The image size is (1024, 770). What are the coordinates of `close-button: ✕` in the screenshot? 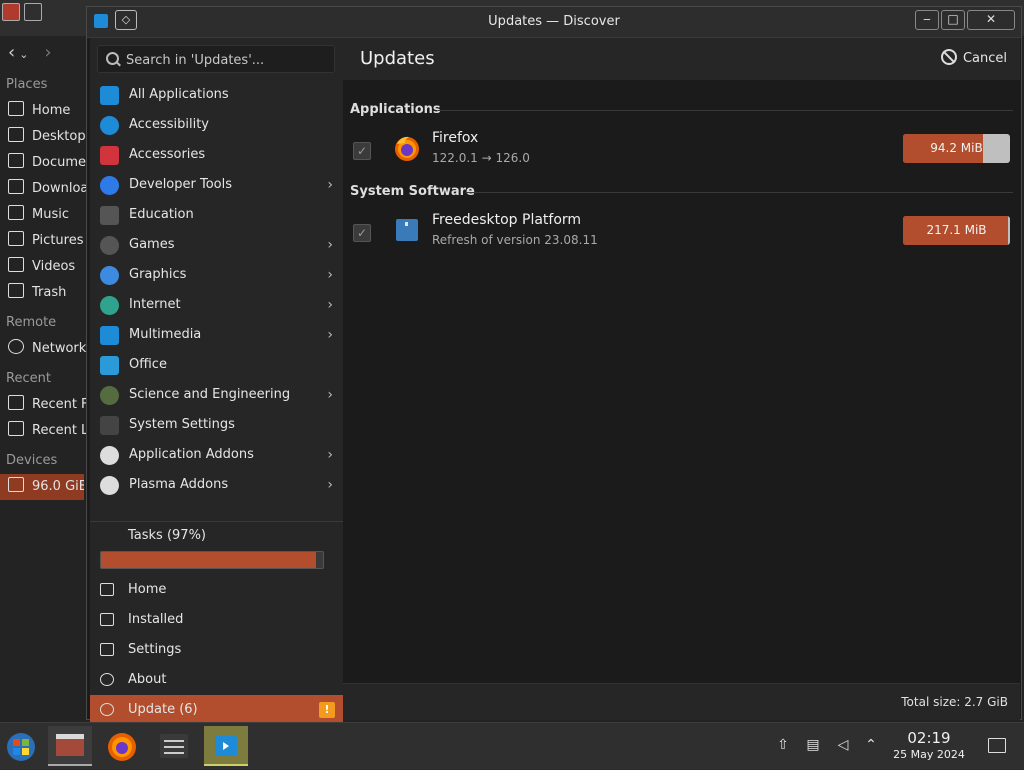 It's located at (991, 20).